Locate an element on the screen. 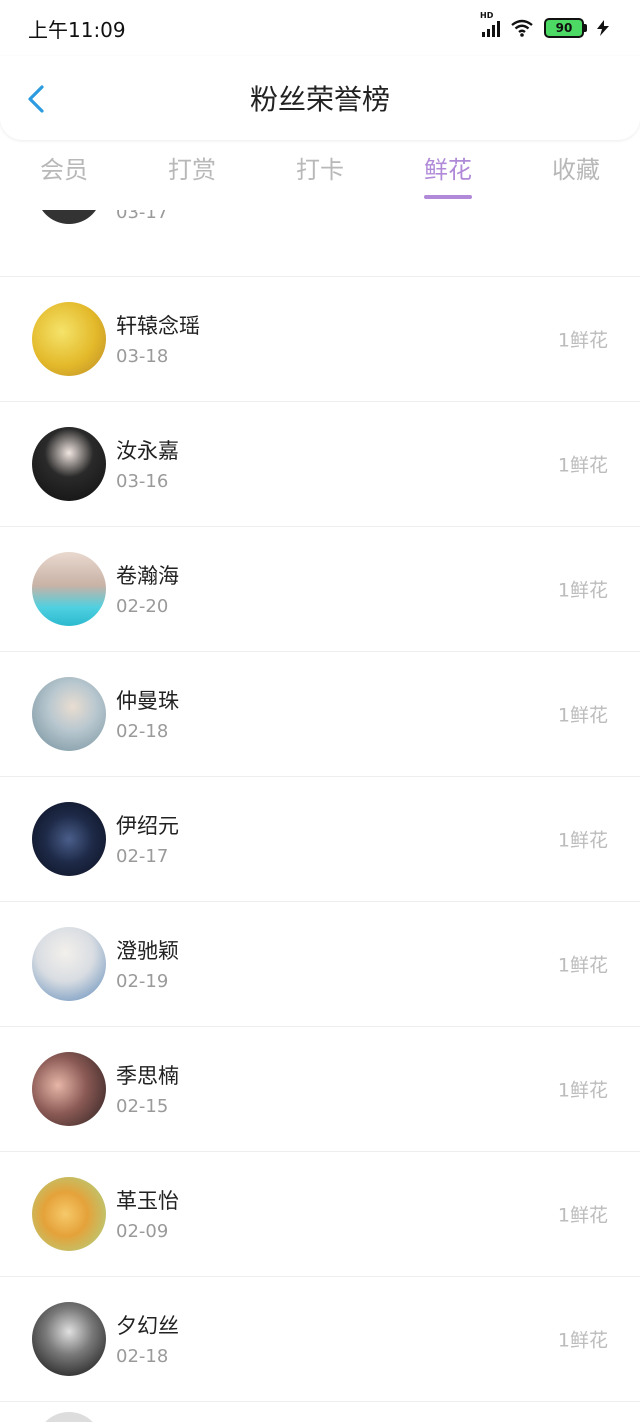  tab-flowers: 鲜花 is located at coordinates (448, 176).